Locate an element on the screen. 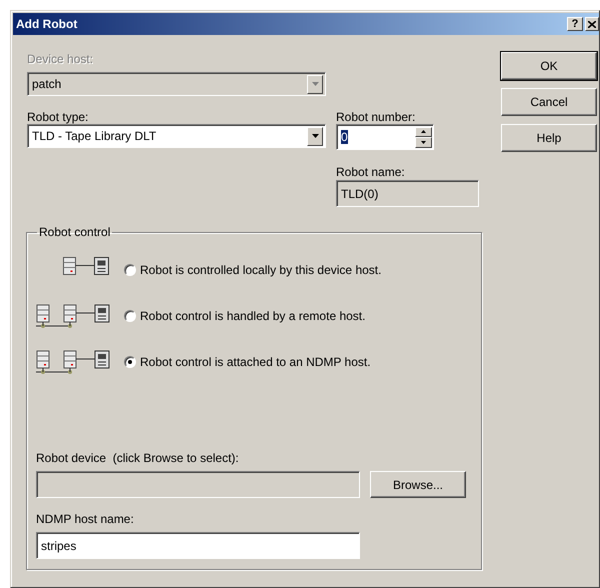 The image size is (600, 588). radio-label: Robot control is attached to an NDMP host. is located at coordinates (255, 362).